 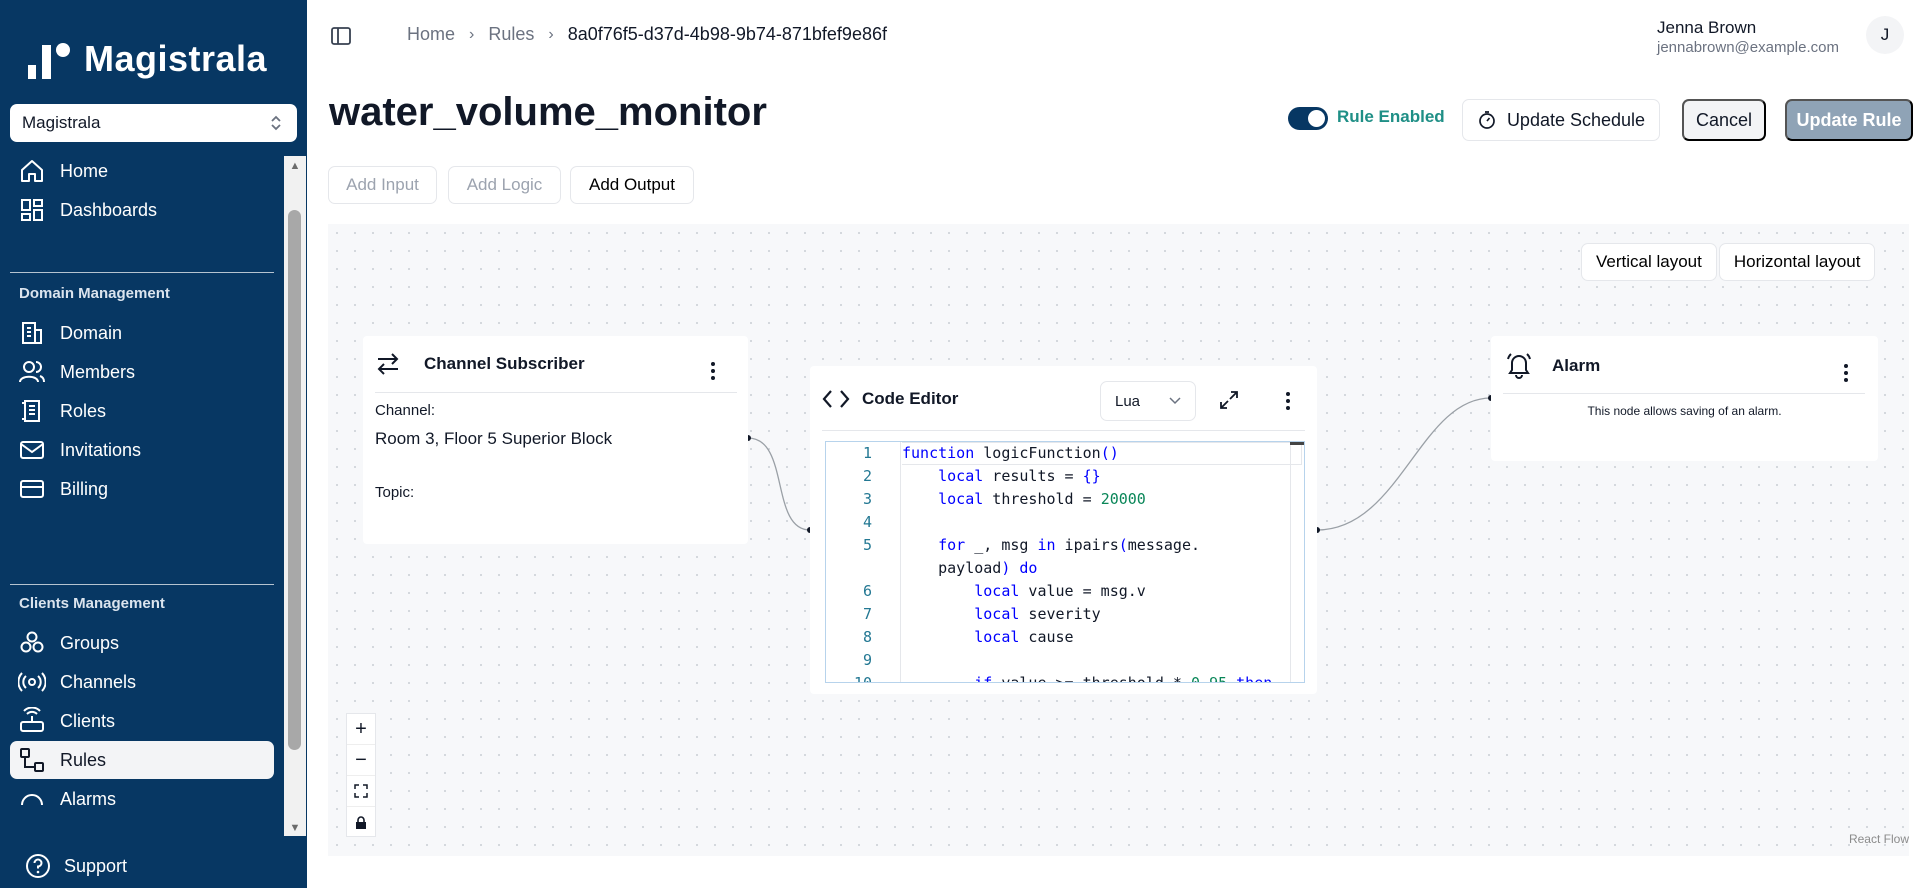 I want to click on horizontal-layout-button: Horizontal layout, so click(x=1797, y=262).